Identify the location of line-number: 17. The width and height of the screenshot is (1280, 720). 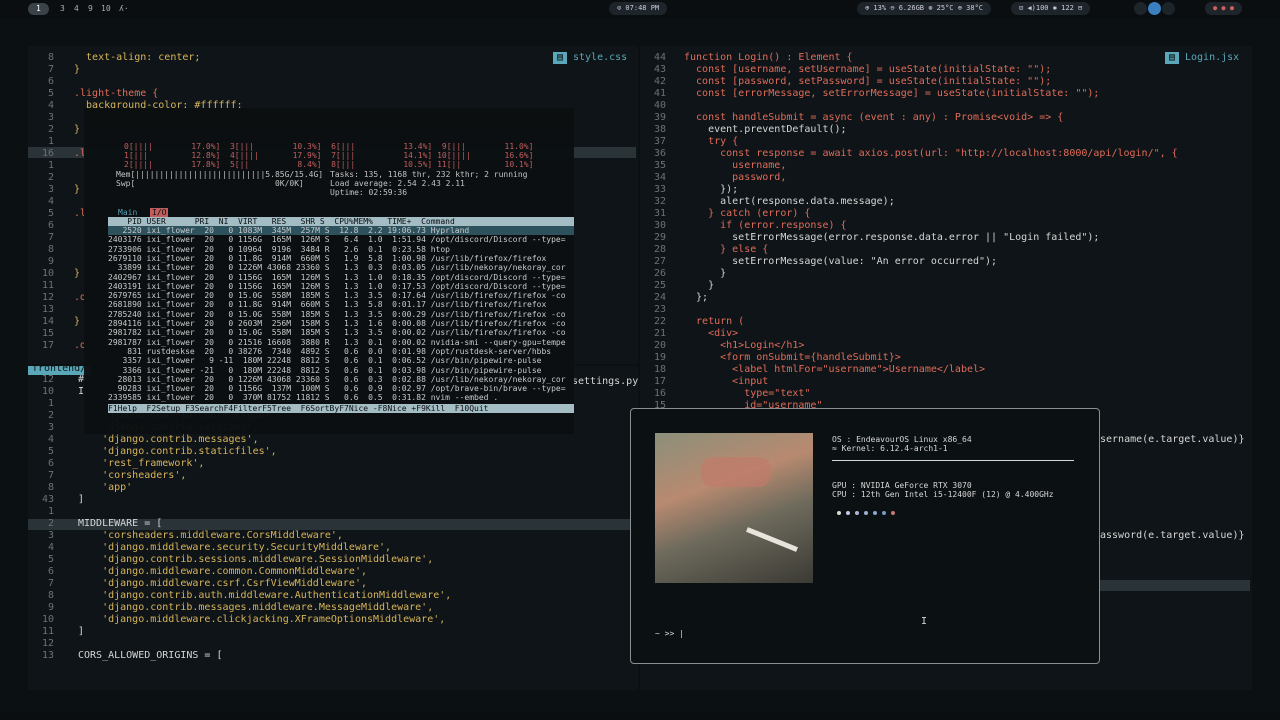
(659, 381).